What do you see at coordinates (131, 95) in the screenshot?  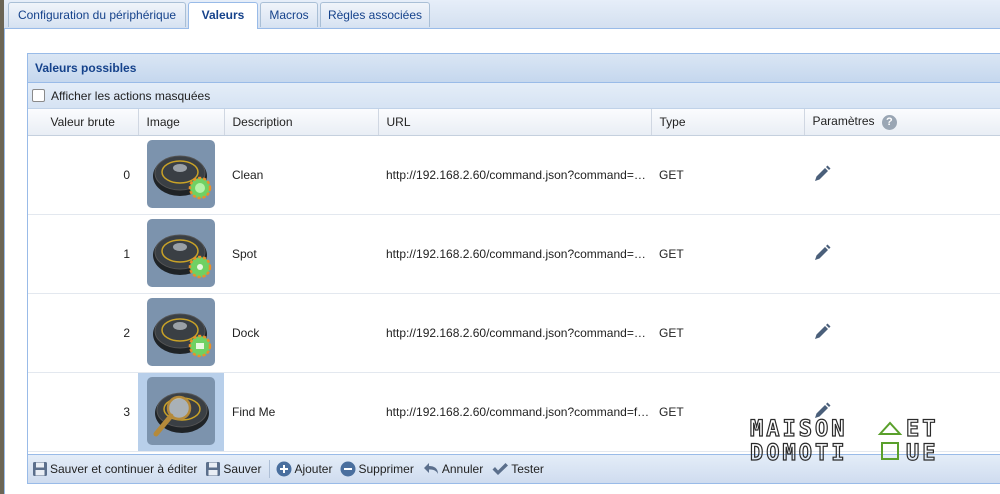 I see `show-hidden-label: Afficher les actions masquées` at bounding box center [131, 95].